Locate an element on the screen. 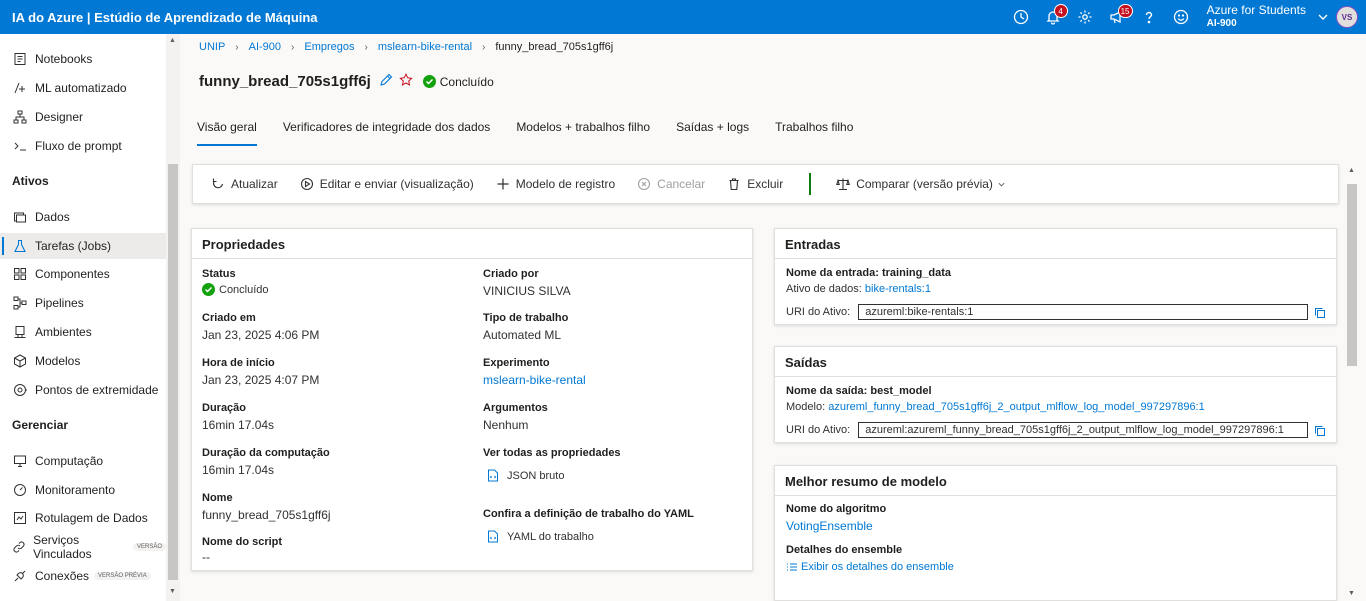 The image size is (1366, 601). sidebar-item-notebooks: Notebooks is located at coordinates (83, 59).